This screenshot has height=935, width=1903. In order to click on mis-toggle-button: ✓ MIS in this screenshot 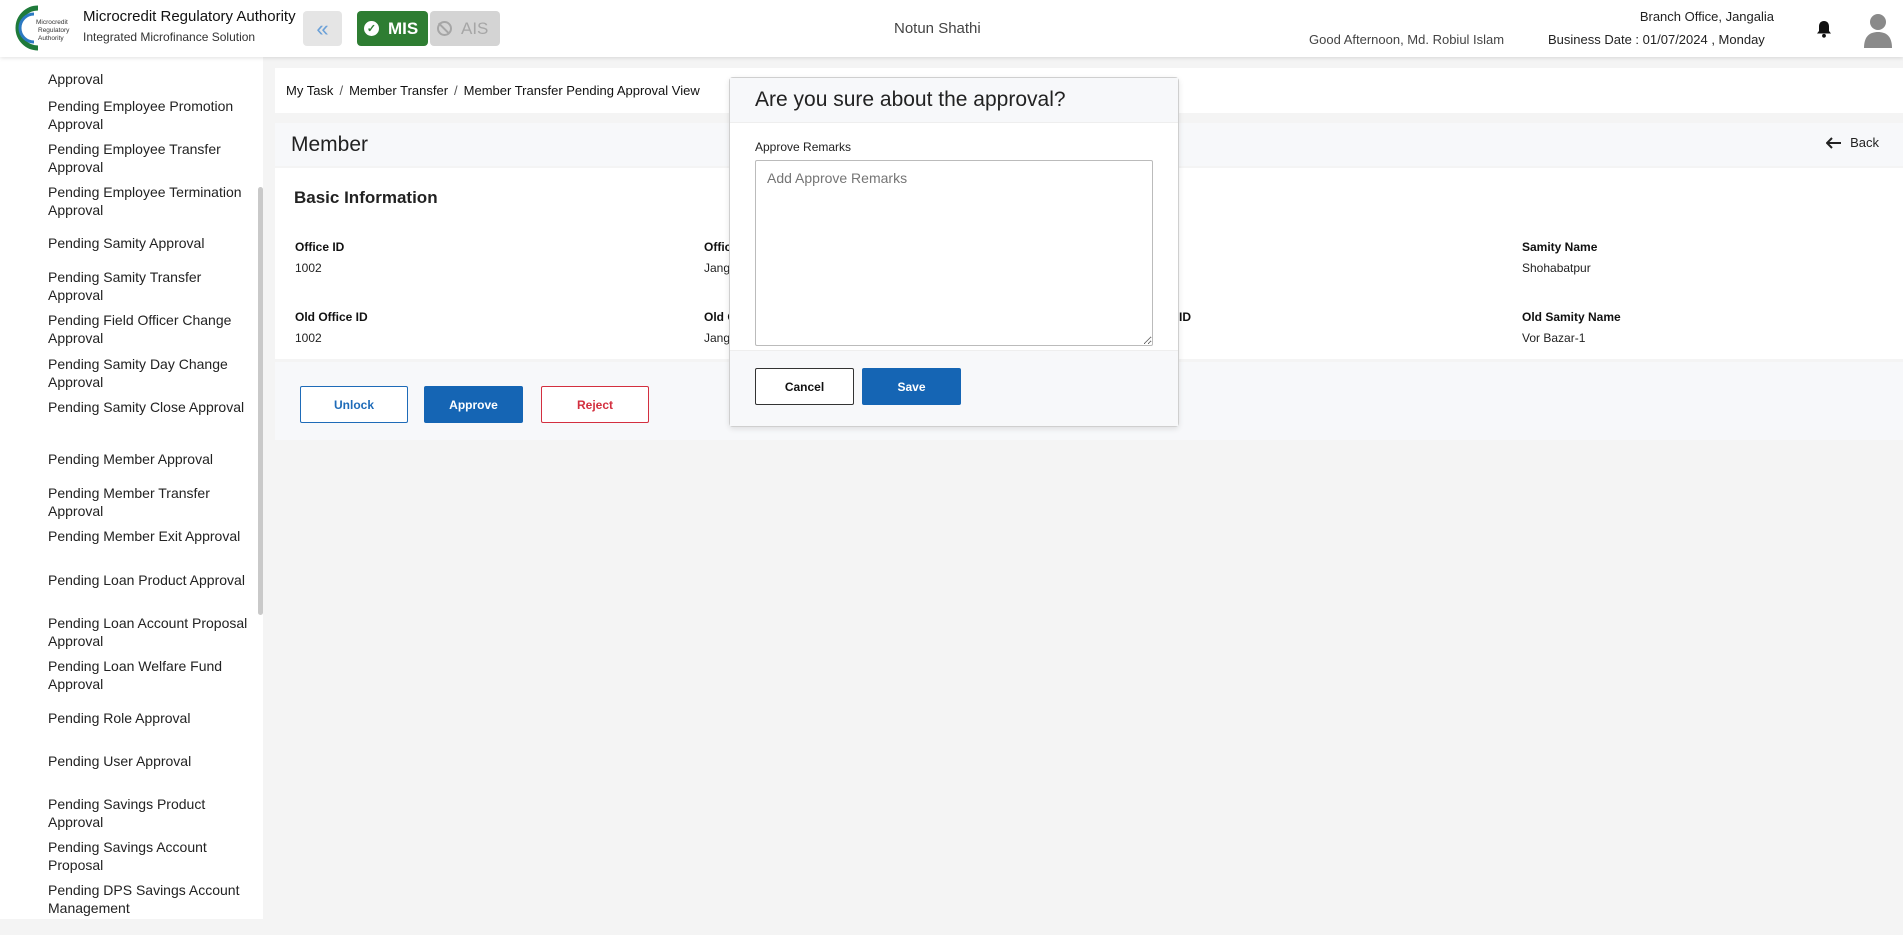, I will do `click(392, 28)`.